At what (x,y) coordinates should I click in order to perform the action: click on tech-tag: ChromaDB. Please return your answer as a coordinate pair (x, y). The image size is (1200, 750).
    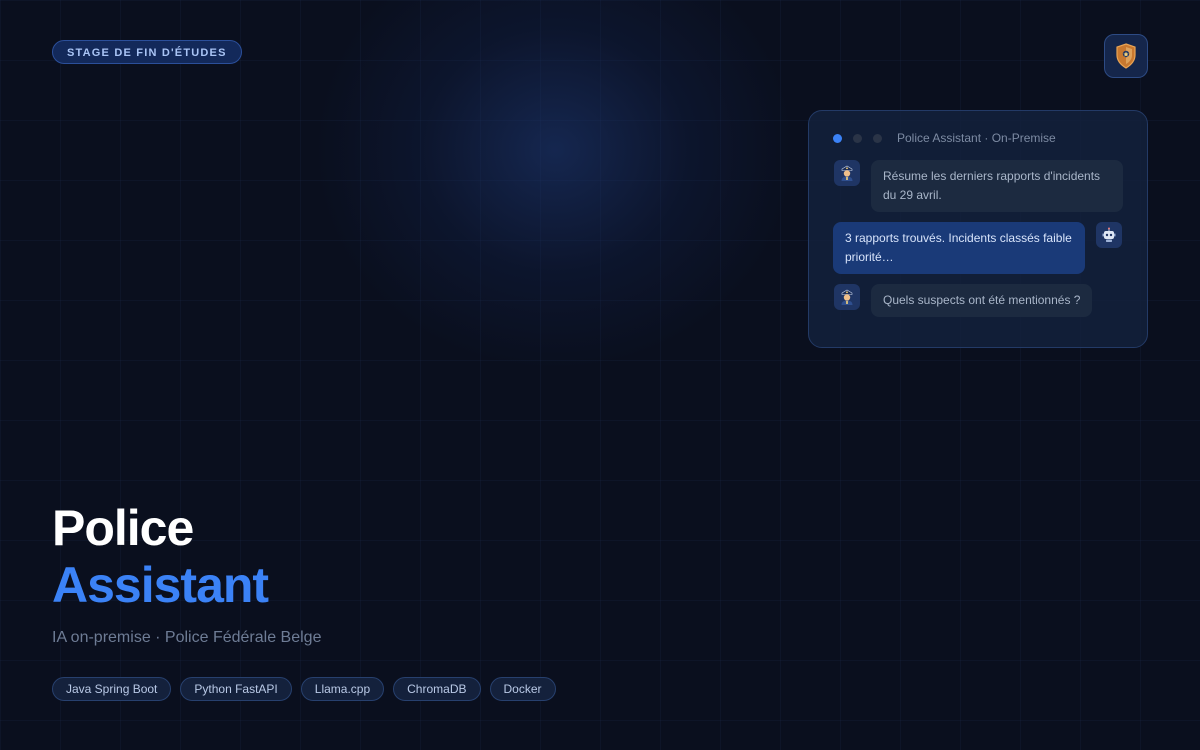
    Looking at the image, I should click on (437, 689).